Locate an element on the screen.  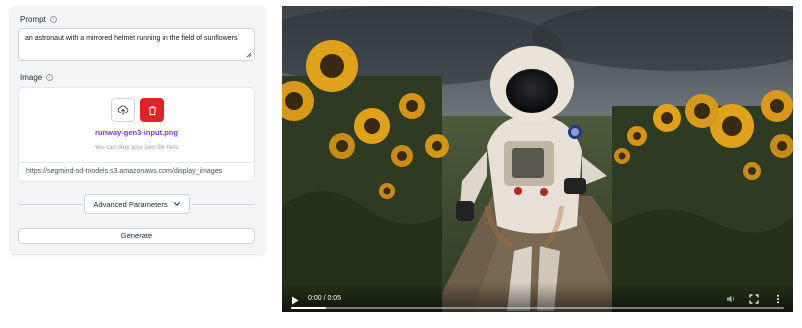
image-label: Image is located at coordinates (31, 77).